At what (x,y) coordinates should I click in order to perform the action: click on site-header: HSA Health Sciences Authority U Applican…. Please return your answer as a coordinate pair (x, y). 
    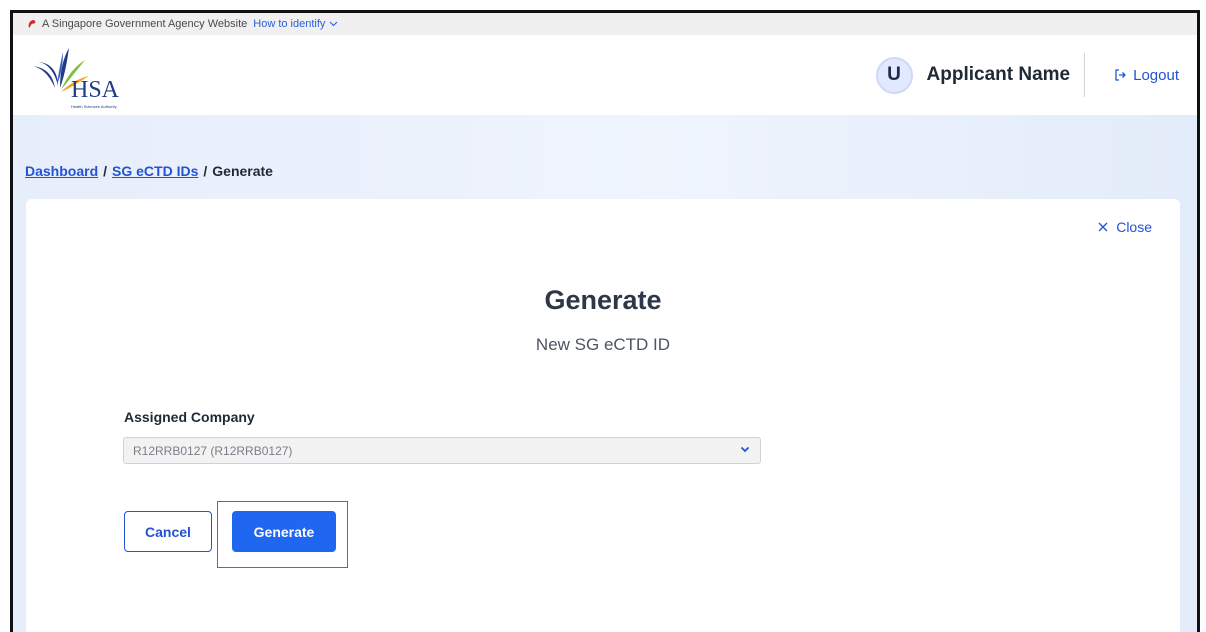
    Looking at the image, I should click on (605, 75).